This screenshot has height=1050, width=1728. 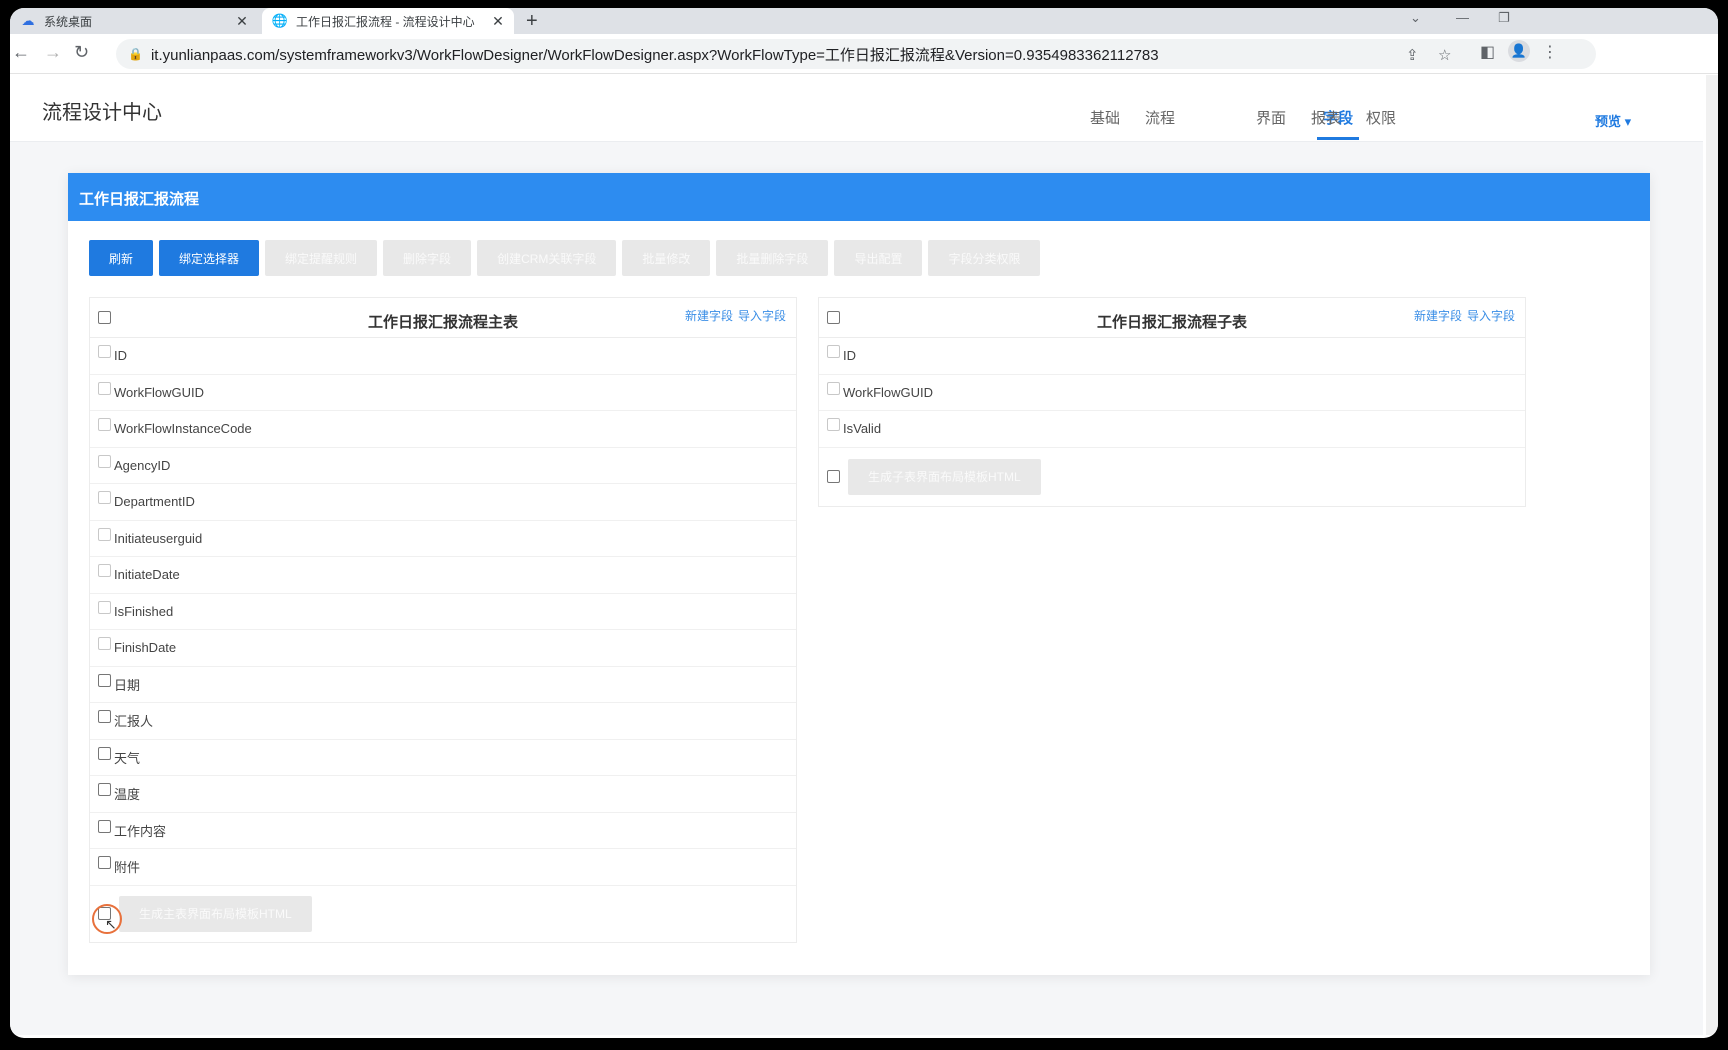 I want to click on chevron-down-icon: ⌄, so click(x=1415, y=18).